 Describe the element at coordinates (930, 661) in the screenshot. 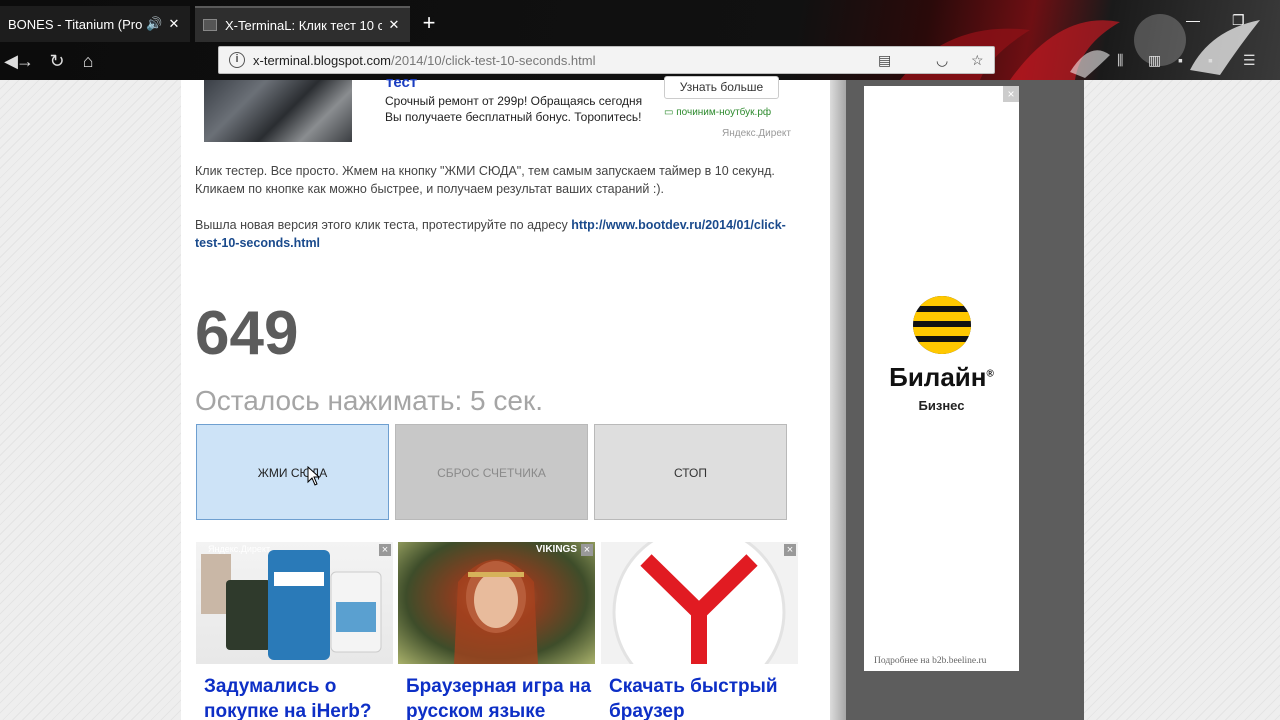

I see `banner-footer-link: Подробнее на b2b.beeline.ru` at that location.